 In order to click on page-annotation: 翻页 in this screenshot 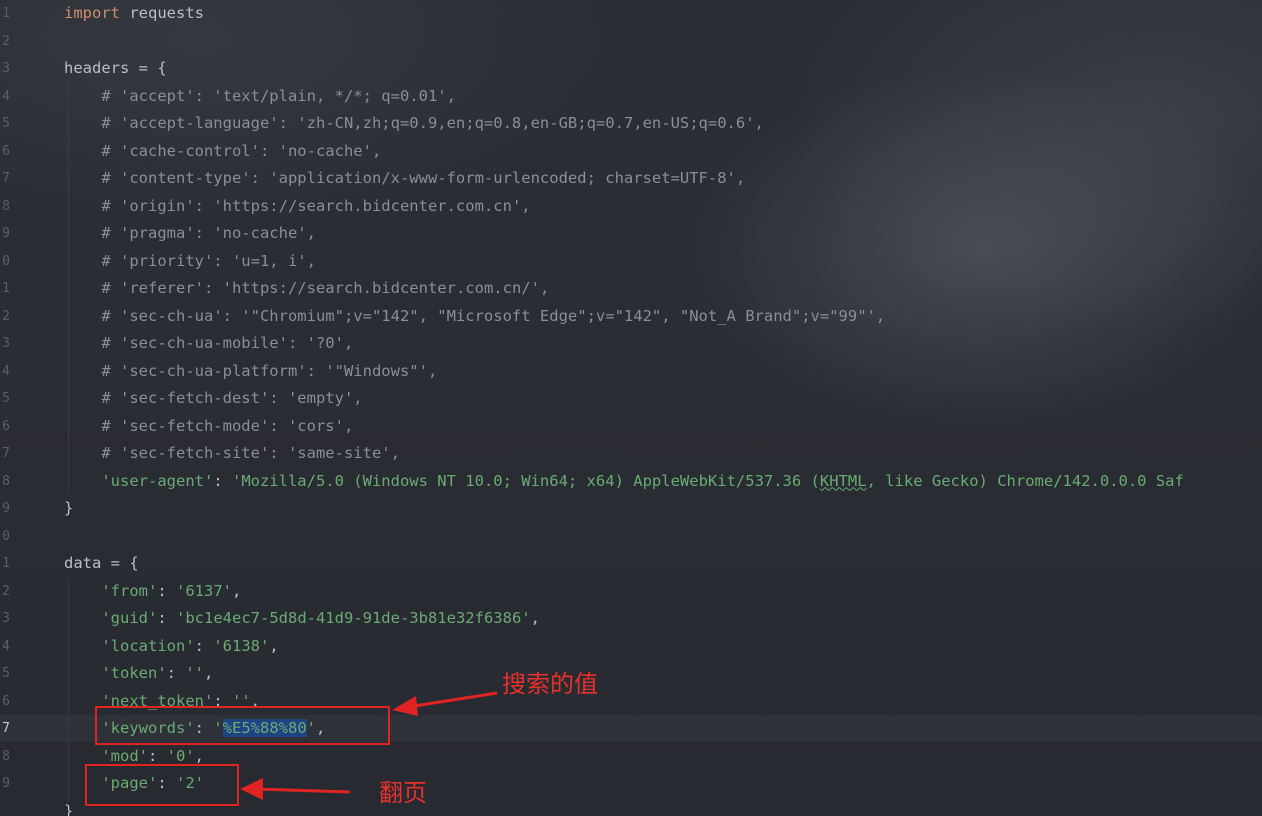, I will do `click(403, 793)`.